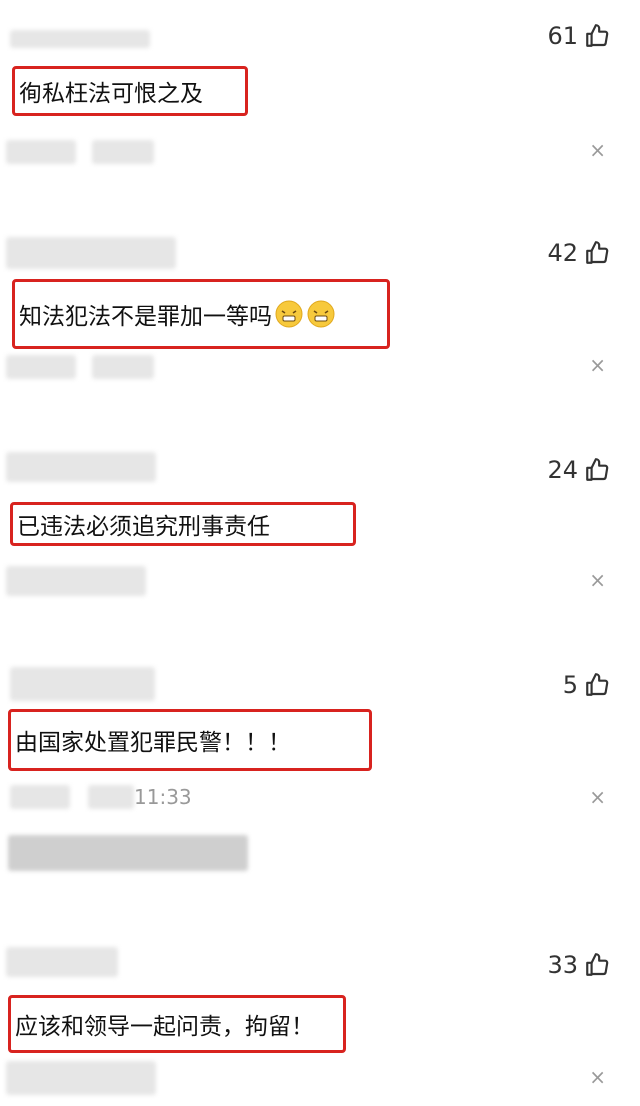  Describe the element at coordinates (128, 853) in the screenshot. I see `blurred-reply` at that location.